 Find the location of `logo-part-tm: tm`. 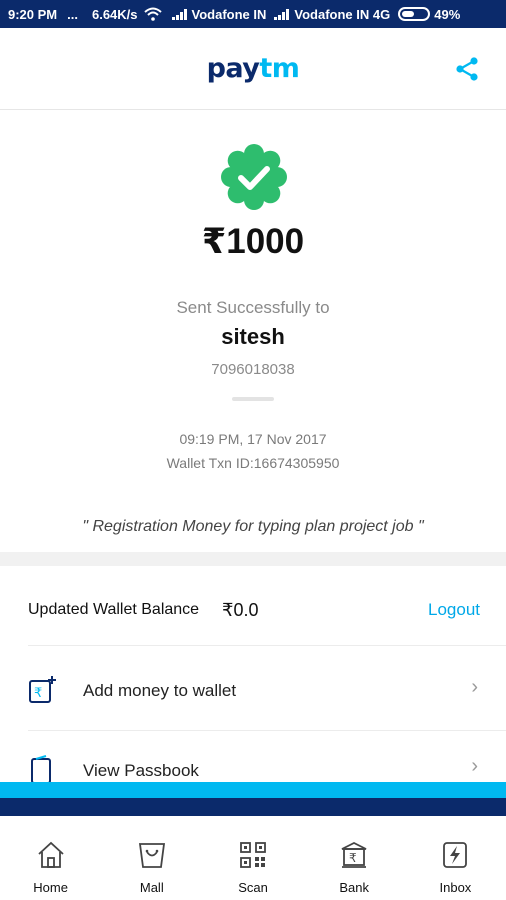

logo-part-tm: tm is located at coordinates (279, 68).